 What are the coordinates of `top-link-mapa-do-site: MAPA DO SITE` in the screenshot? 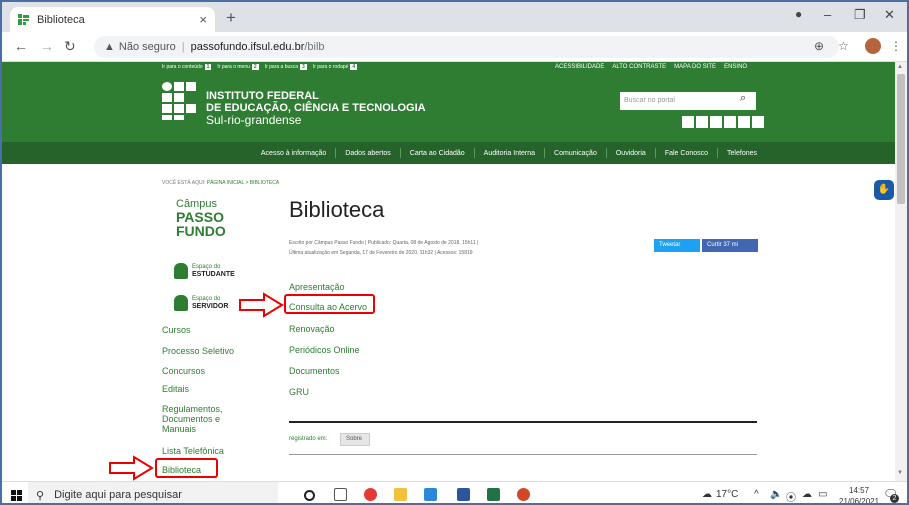 It's located at (695, 67).